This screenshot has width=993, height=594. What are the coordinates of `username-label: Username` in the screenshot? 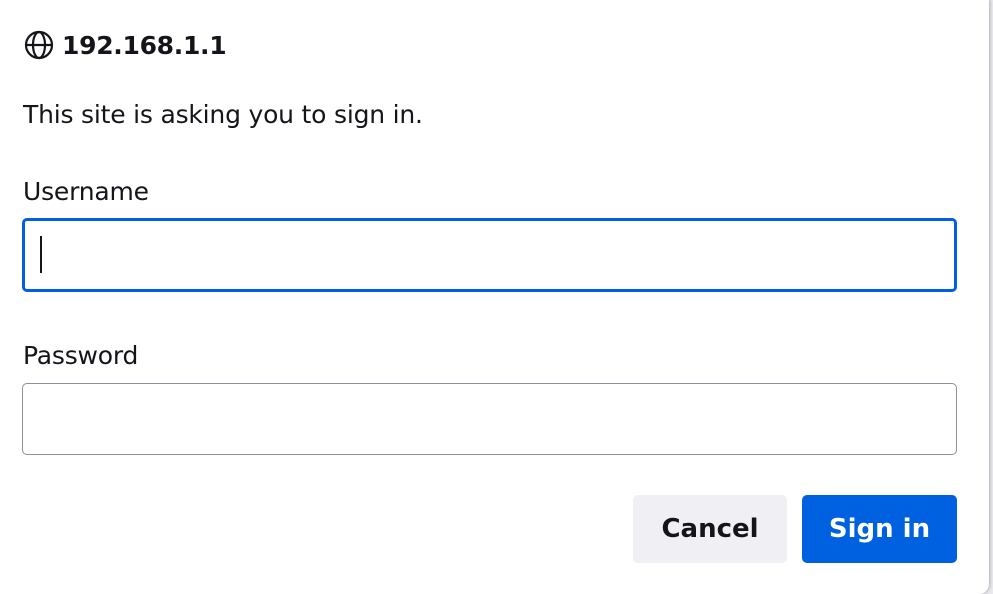 It's located at (86, 191).